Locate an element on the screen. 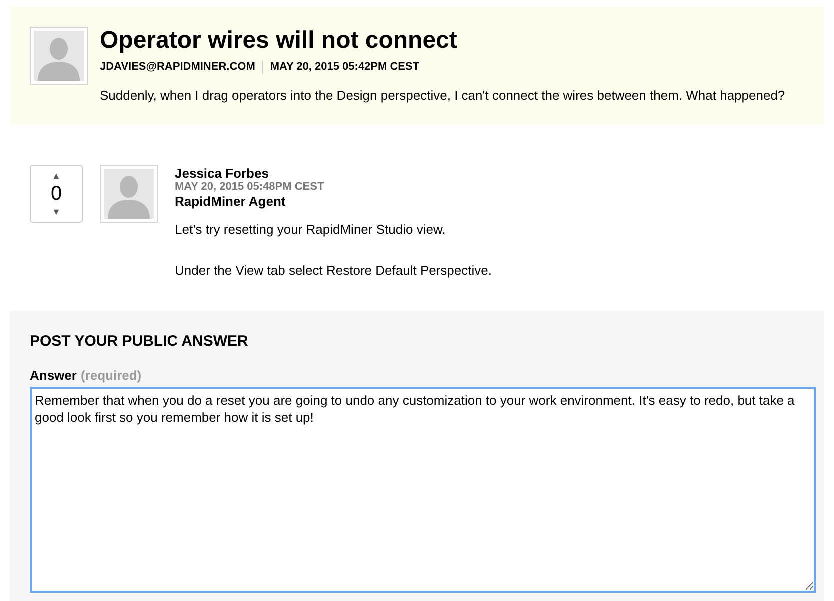  answer-paragraph: Let’s try resetting your RapidMiner Studio view. is located at coordinates (311, 230).